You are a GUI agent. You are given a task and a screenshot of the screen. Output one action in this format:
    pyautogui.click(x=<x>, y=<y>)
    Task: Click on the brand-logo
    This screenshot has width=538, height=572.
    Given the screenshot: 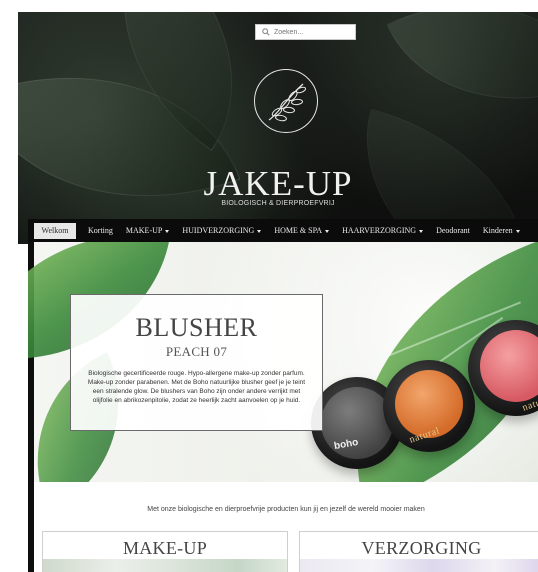 What is the action you would take?
    pyautogui.click(x=286, y=101)
    